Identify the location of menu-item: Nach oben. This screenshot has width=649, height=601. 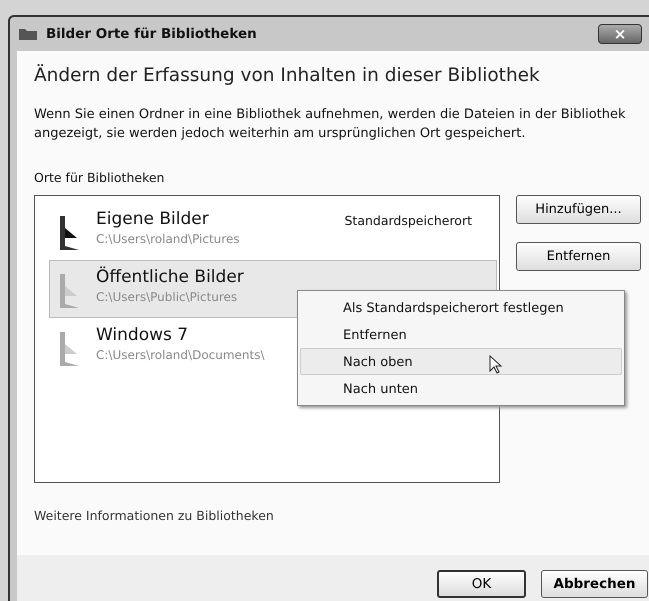
(461, 361).